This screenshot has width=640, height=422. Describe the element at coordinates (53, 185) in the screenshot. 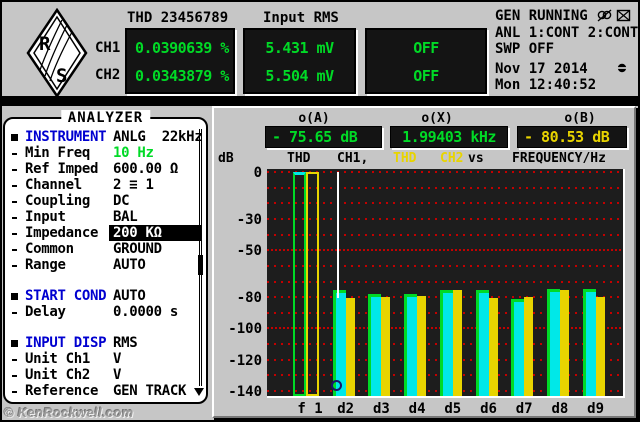

I see `menu-item-label: Channel` at that location.